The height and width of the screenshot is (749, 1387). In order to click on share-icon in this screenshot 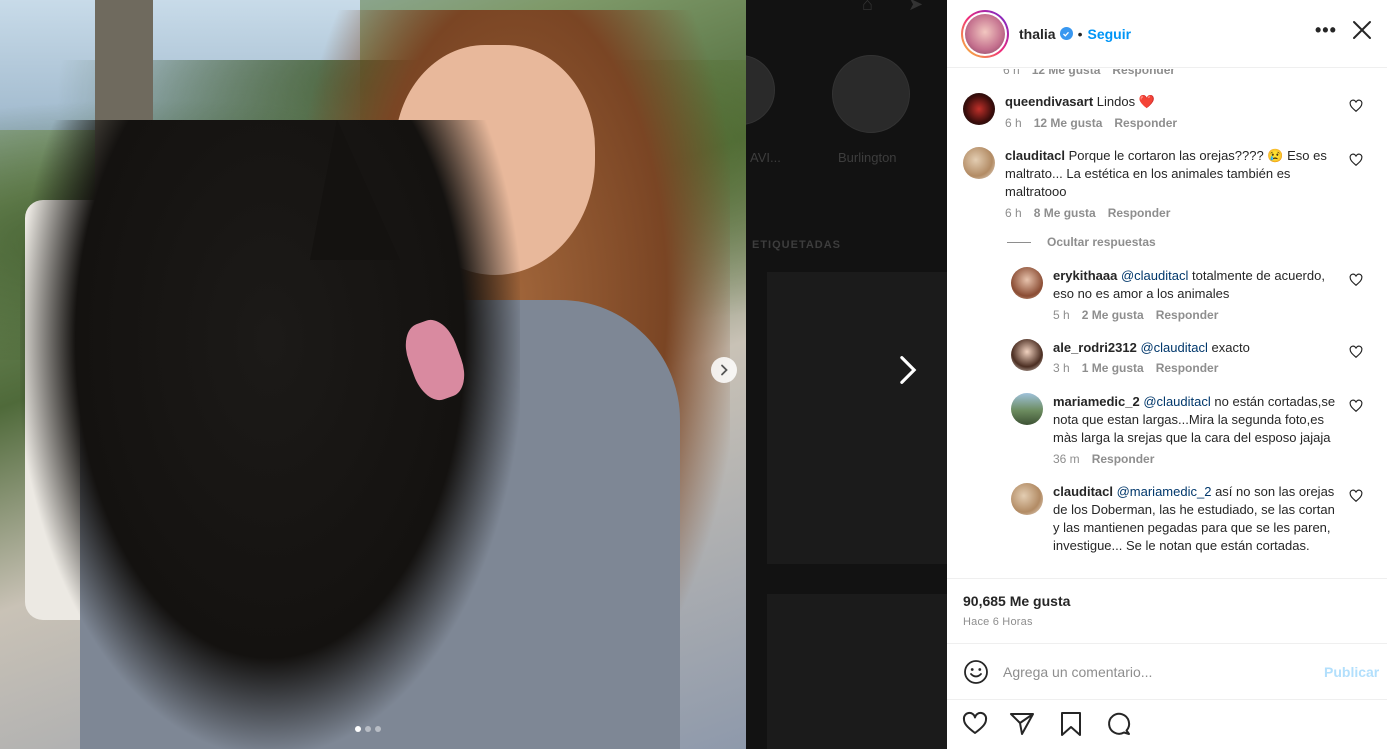, I will do `click(1022, 724)`.